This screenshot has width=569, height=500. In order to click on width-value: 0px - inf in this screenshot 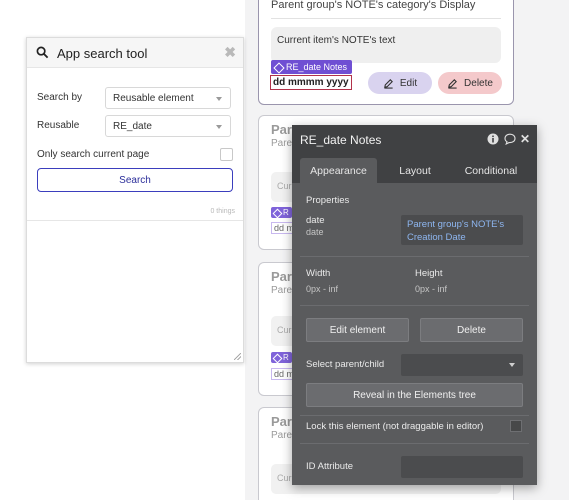, I will do `click(322, 289)`.